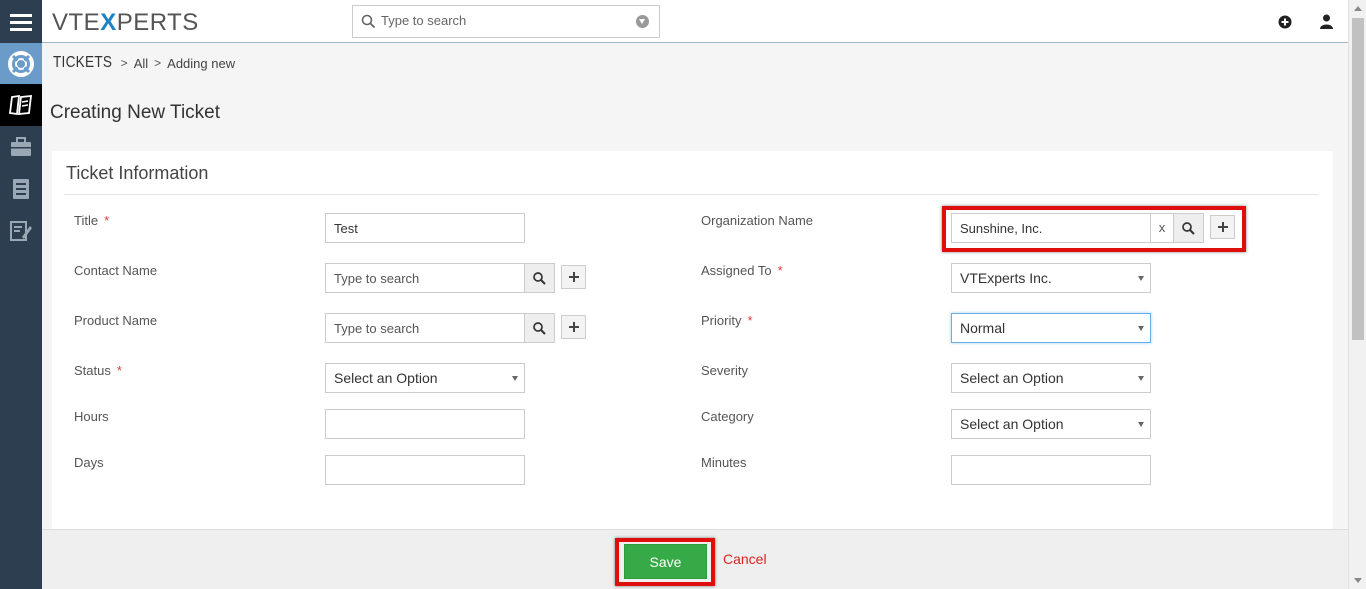  Describe the element at coordinates (727, 320) in the screenshot. I see `priority-label: Priority *` at that location.